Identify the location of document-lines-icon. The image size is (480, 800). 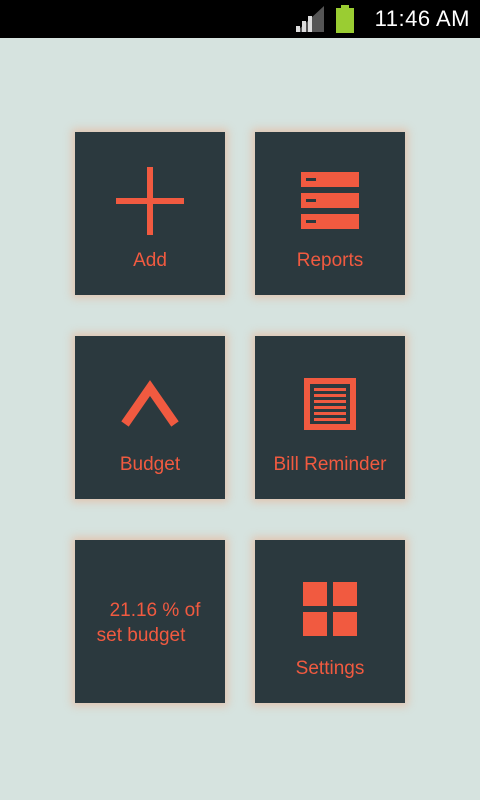
(330, 404).